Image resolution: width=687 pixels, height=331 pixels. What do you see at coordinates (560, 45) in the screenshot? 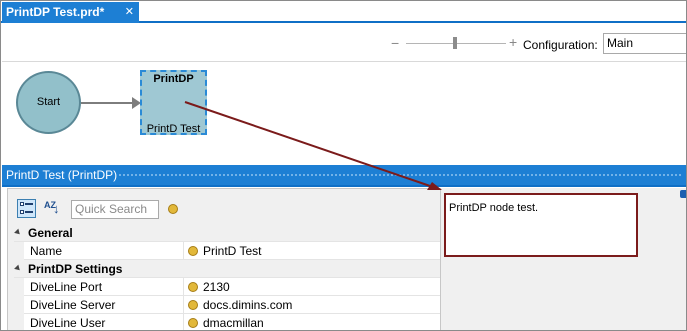
I see `configuration-label: Configuration:` at bounding box center [560, 45].